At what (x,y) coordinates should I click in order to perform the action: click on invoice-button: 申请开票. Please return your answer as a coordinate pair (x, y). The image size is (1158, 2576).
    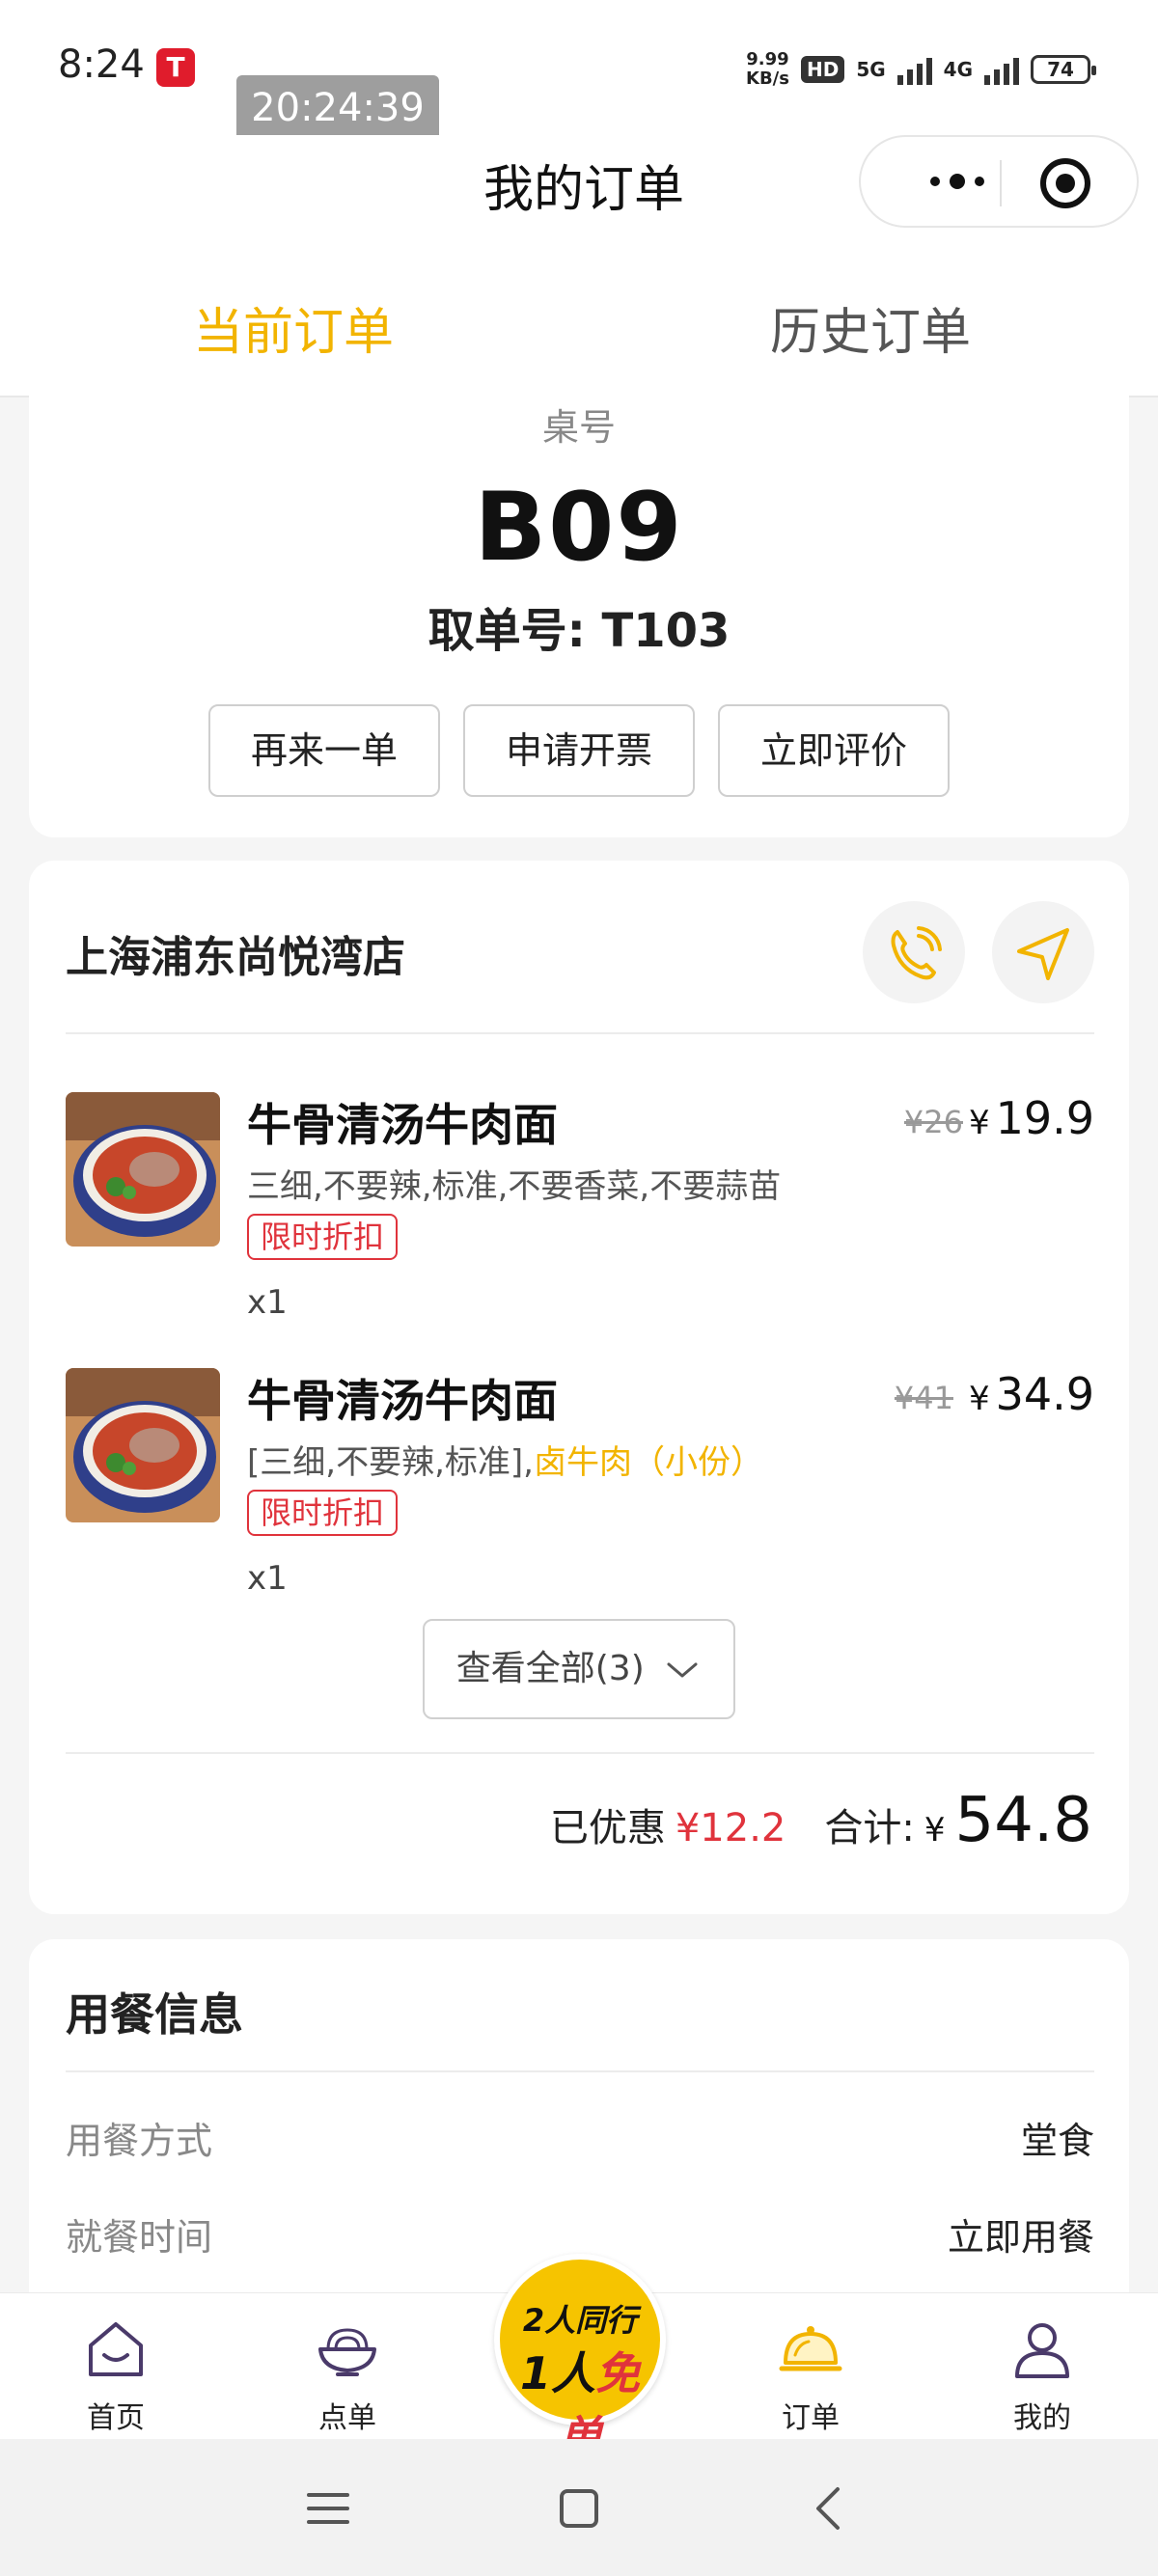
    Looking at the image, I should click on (579, 750).